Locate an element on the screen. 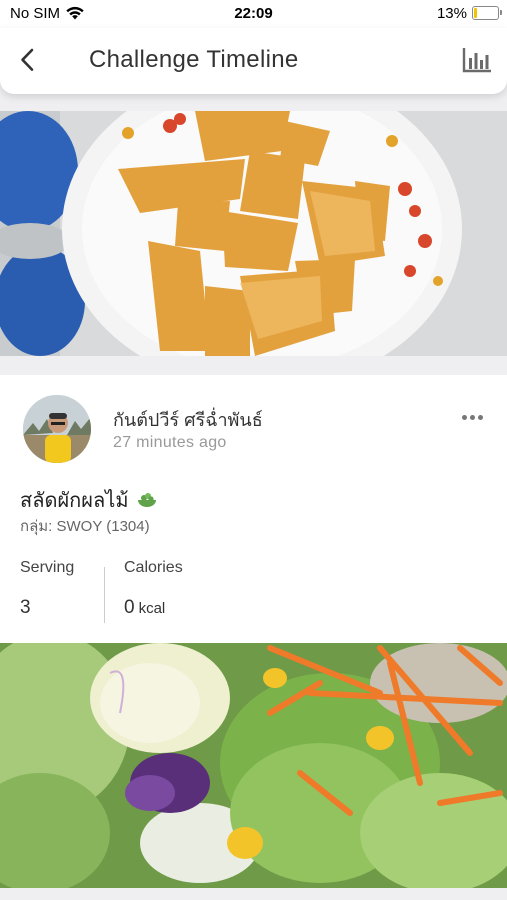  more-options-button is located at coordinates (473, 418).